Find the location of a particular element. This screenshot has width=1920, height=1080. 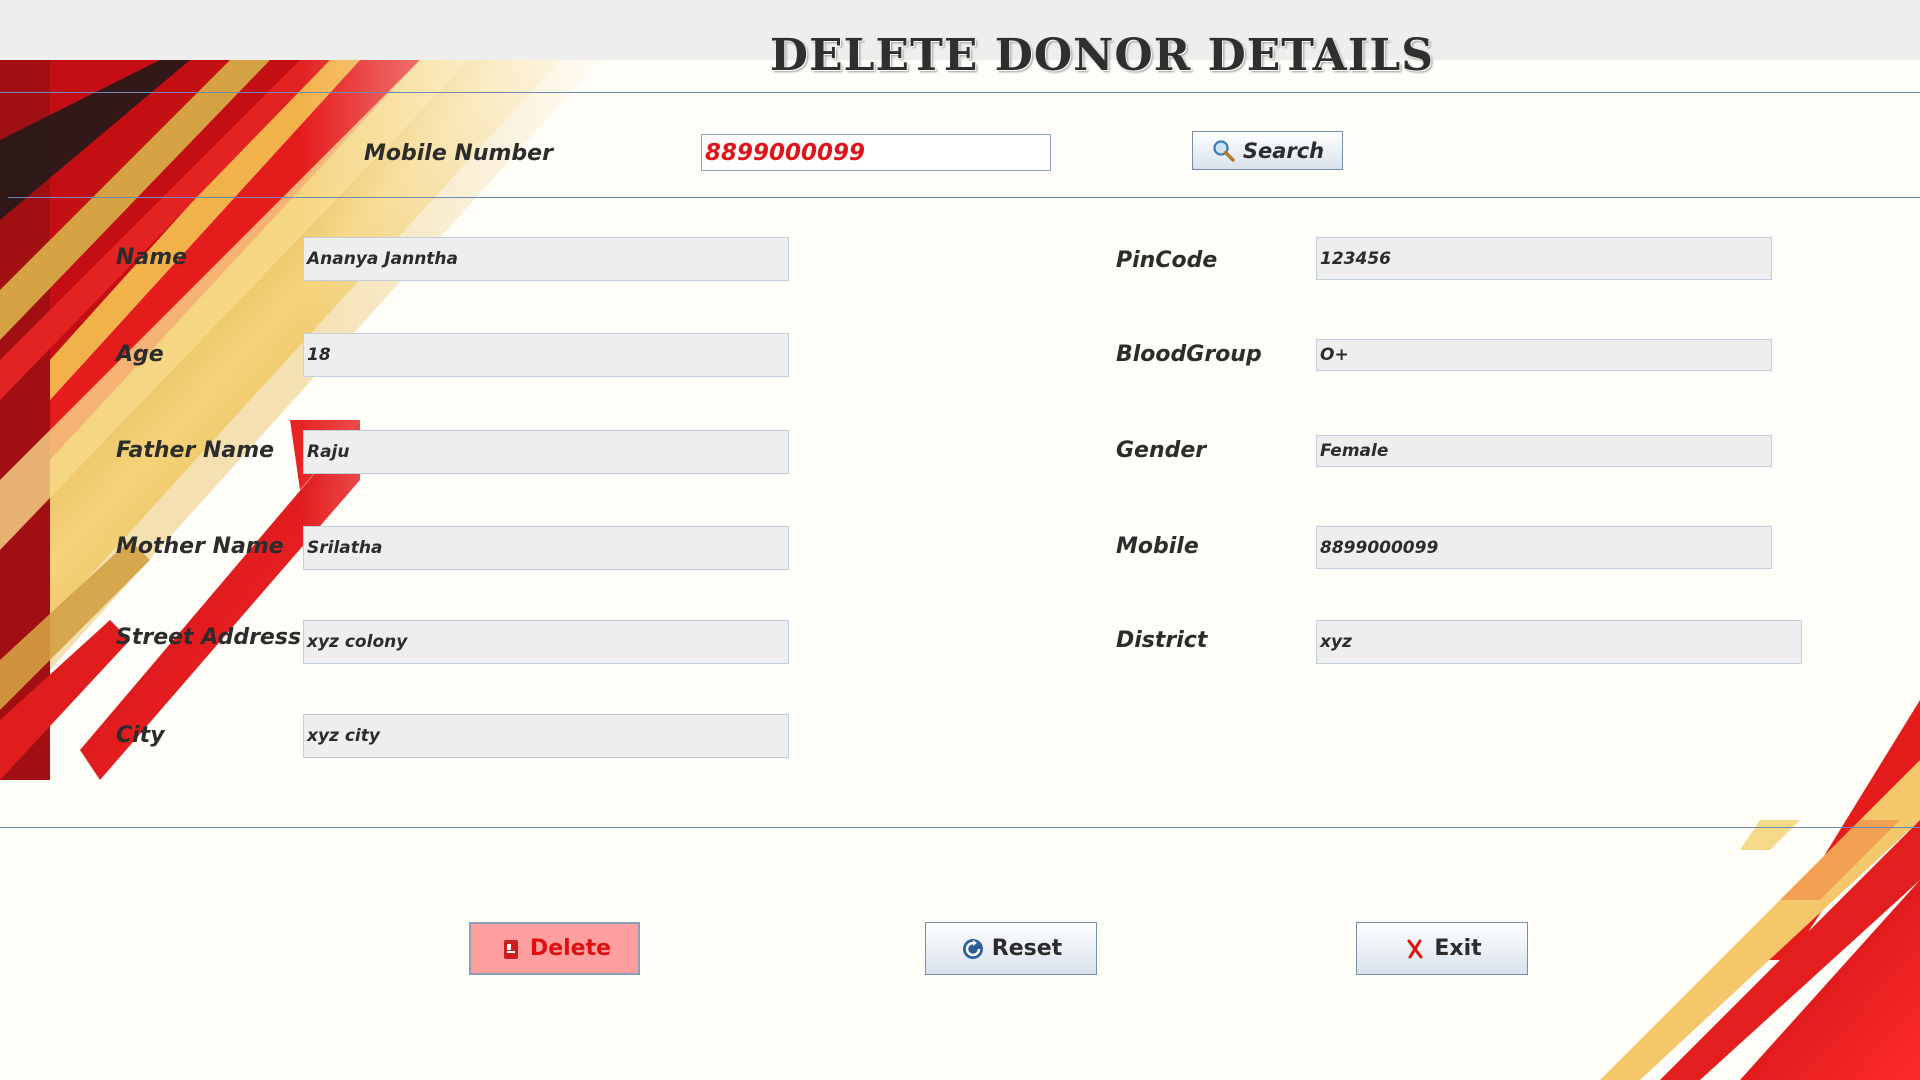

district-field: xyz is located at coordinates (1559, 642).